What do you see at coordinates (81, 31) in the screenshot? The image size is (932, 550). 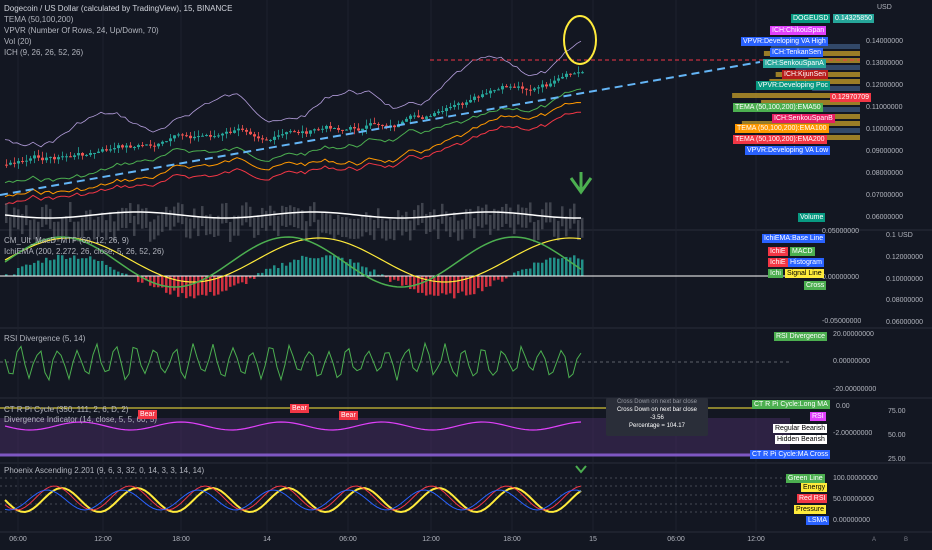 I see `vpvr-legend: VPVR (Number Of Rows, 24, Up/Down, 70)` at bounding box center [81, 31].